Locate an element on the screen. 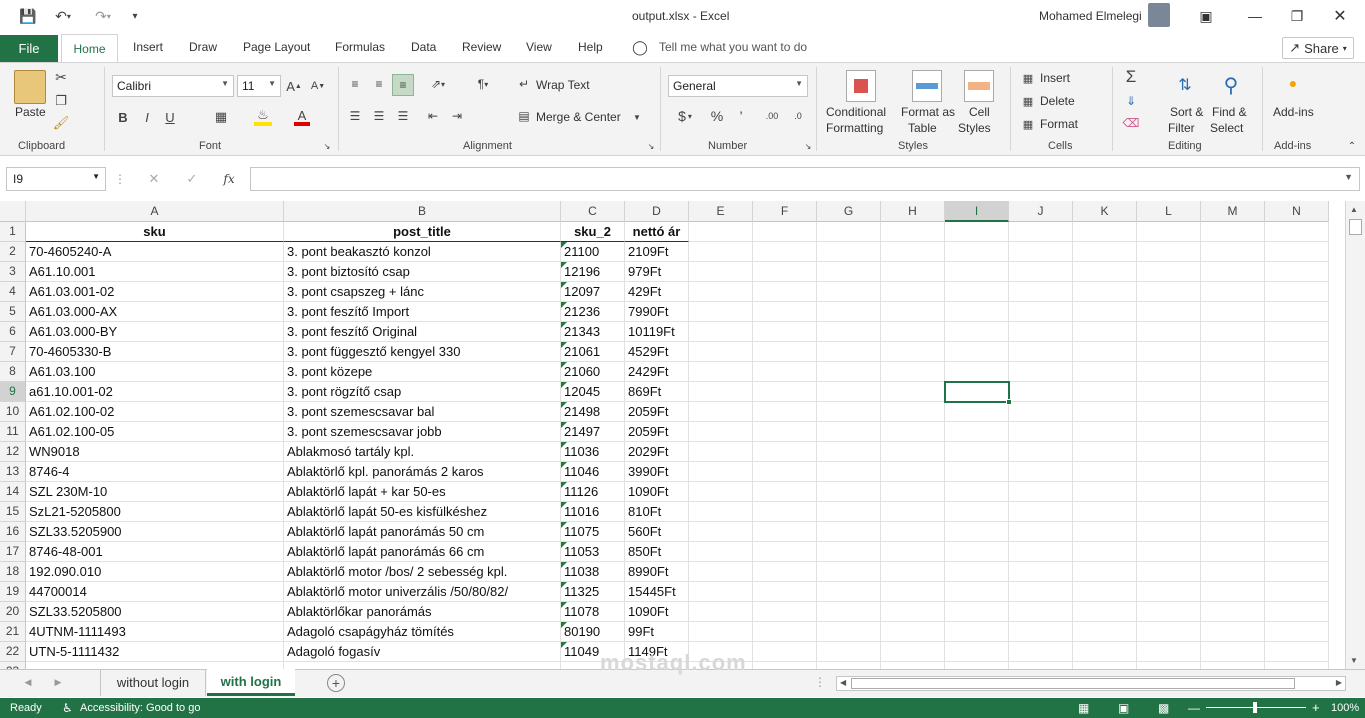 The image size is (1365, 718). cell-styles-line1: Cell is located at coordinates (979, 112).